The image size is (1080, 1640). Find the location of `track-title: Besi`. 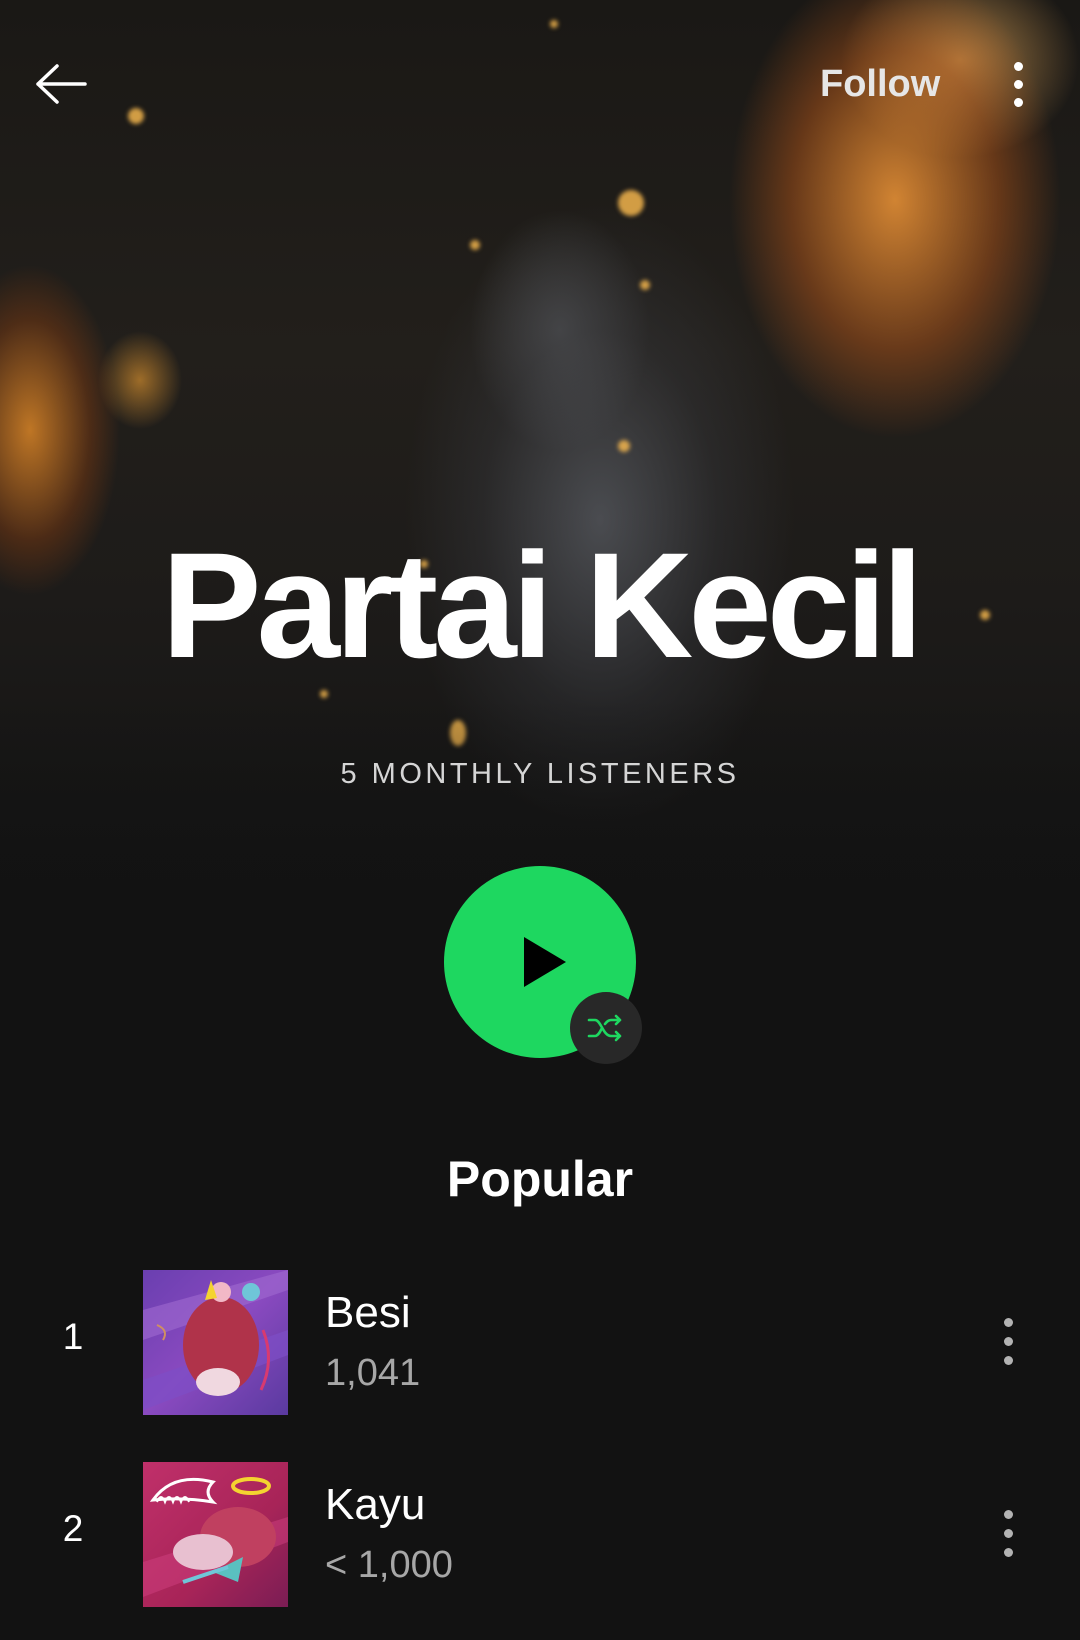

track-title: Besi is located at coordinates (368, 1312).